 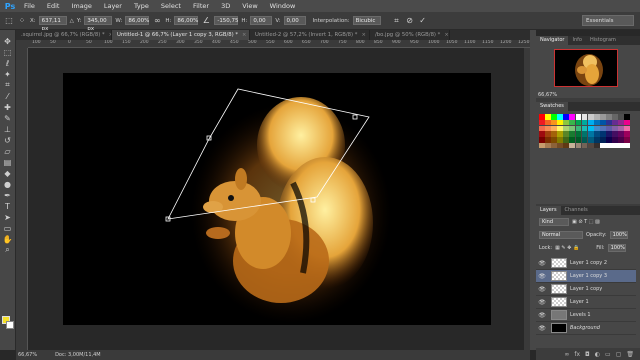 What do you see at coordinates (8, 228) in the screenshot?
I see `shape-tool-icon: ▭` at bounding box center [8, 228].